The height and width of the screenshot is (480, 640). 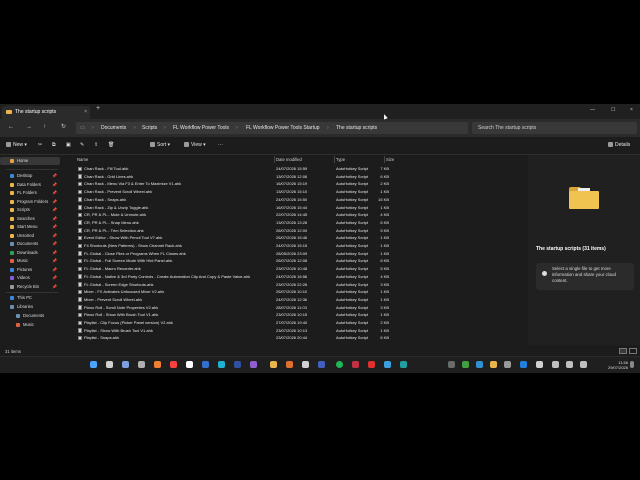 What do you see at coordinates (554, 128) in the screenshot?
I see `search-input: Search The startup scripts` at bounding box center [554, 128].